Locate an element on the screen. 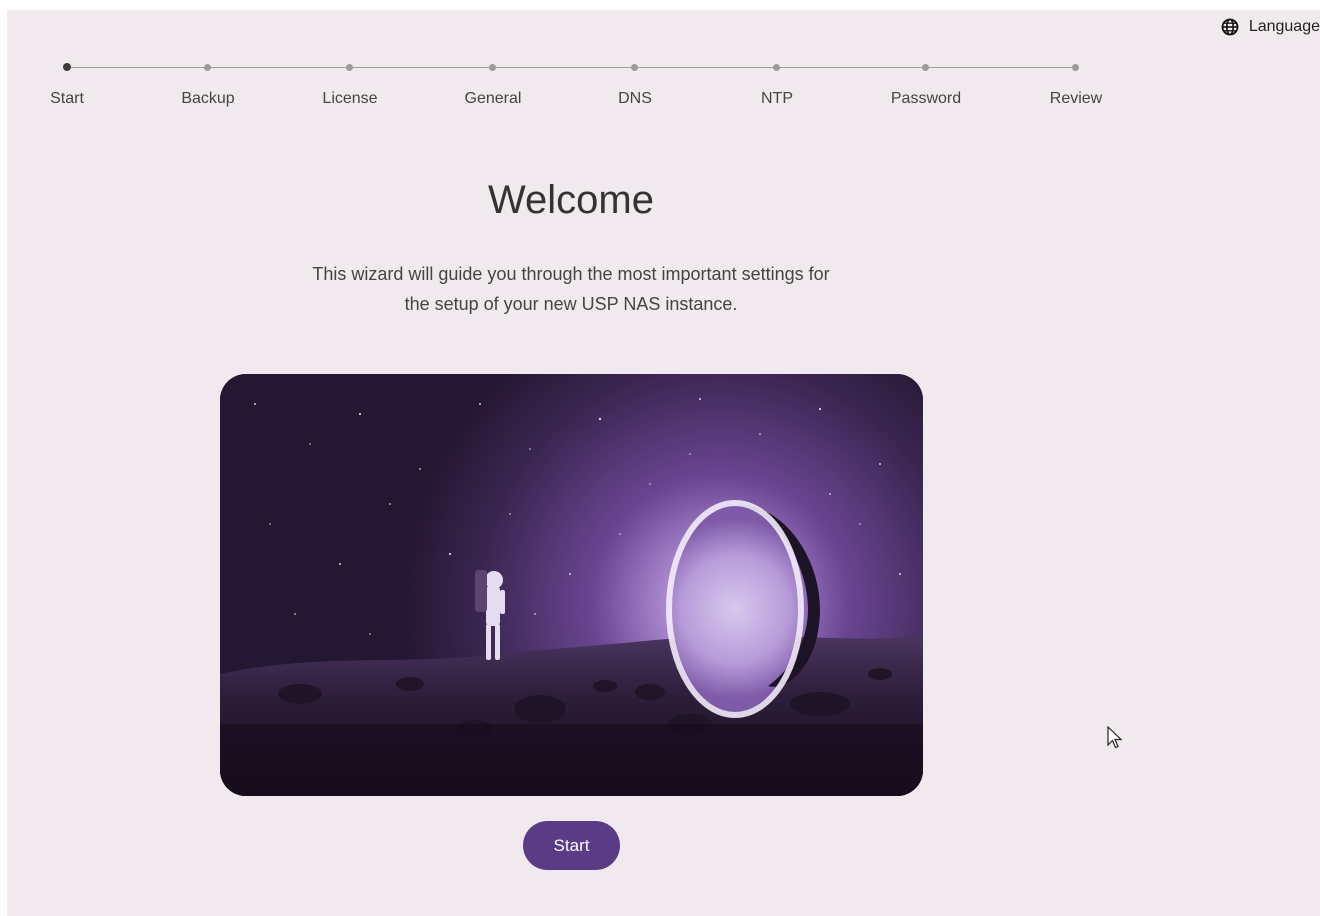 The height and width of the screenshot is (916, 1320). start-button: Start is located at coordinates (571, 845).